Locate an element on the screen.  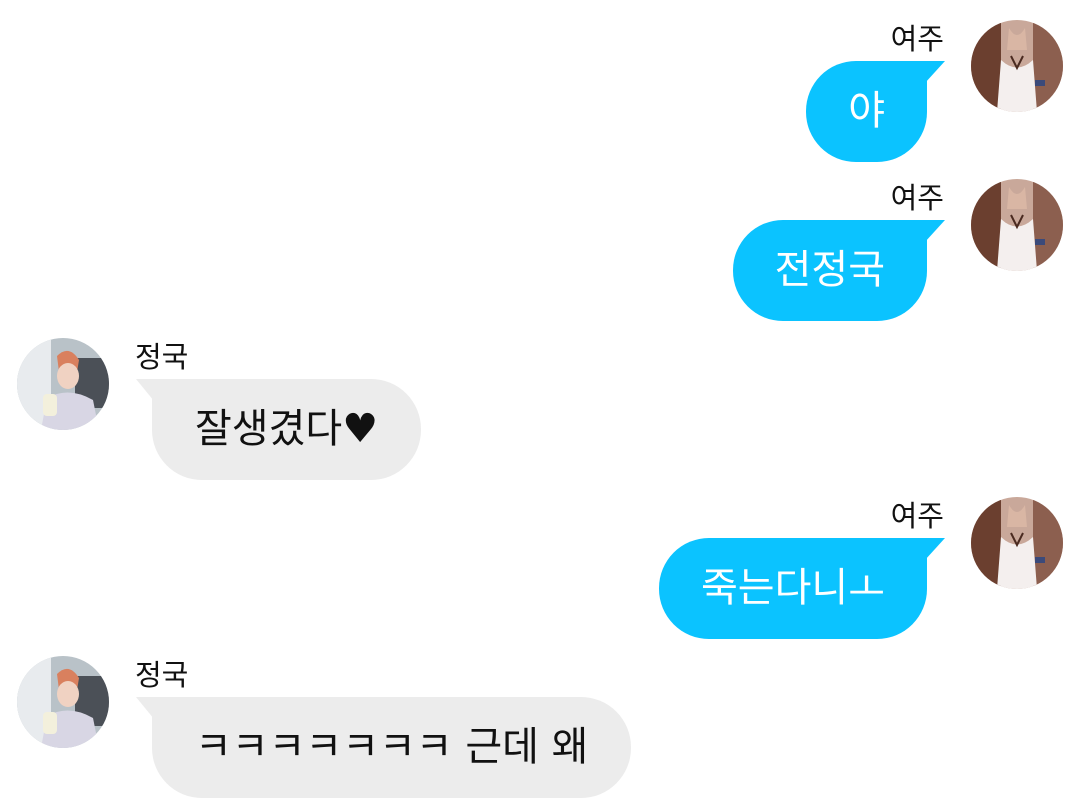
message-text: 야 is located at coordinates (866, 111).